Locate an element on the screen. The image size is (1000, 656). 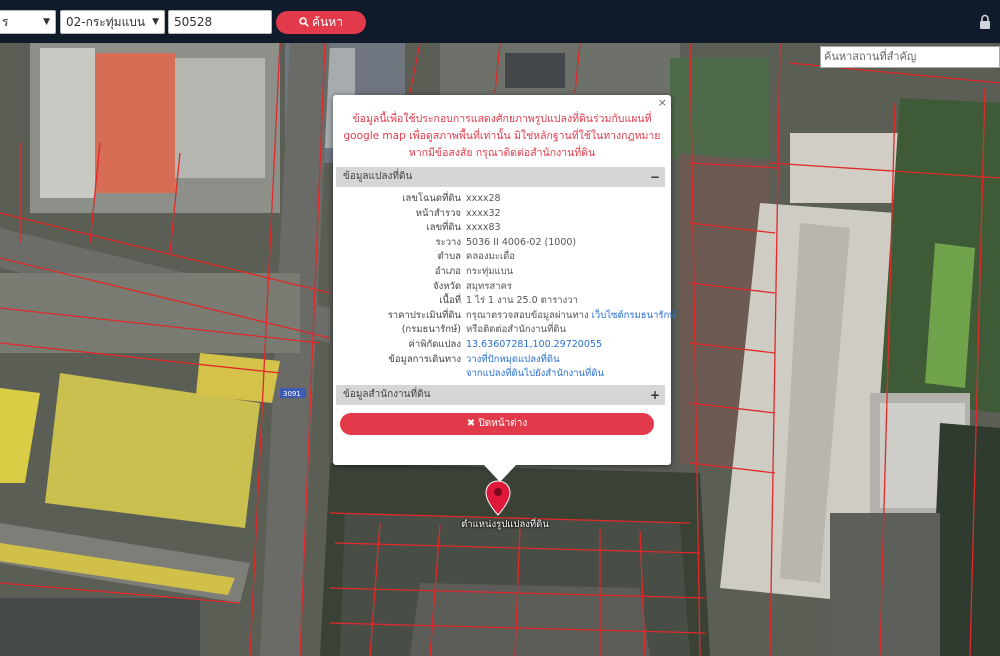
marker-label: ตำแหน่งรูปแปลงที่ดิน is located at coordinates (505, 524).